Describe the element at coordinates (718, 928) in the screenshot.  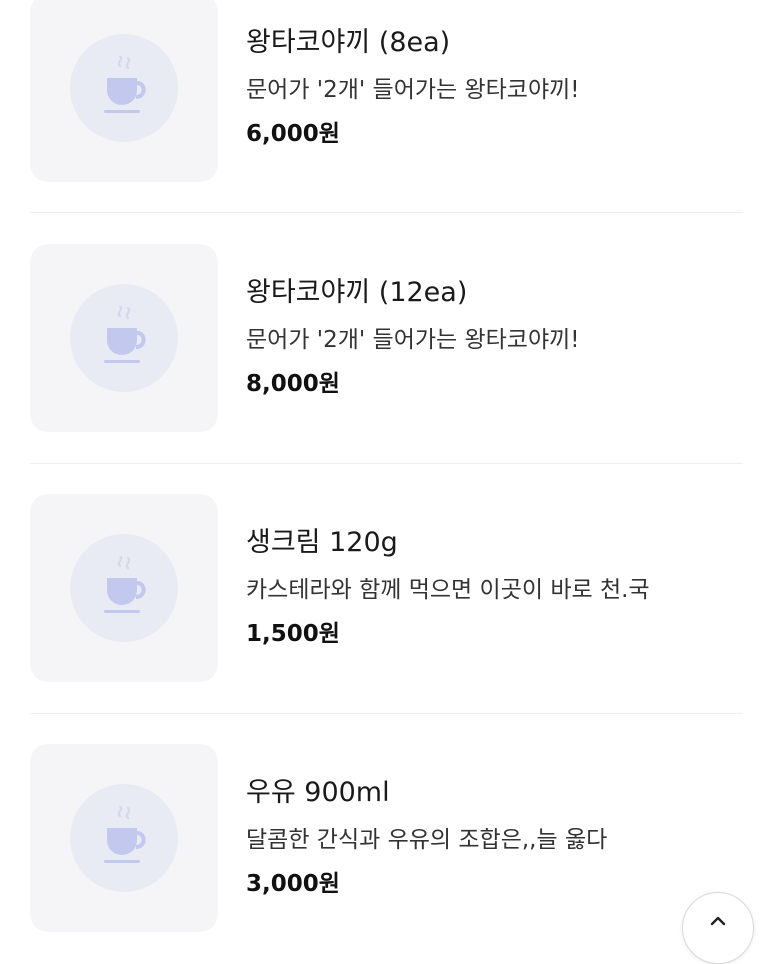
I see `scroll-to-top-button` at that location.